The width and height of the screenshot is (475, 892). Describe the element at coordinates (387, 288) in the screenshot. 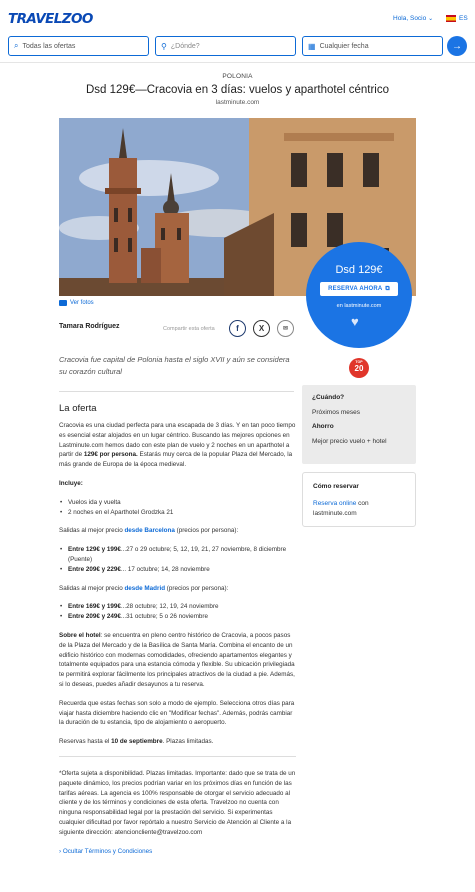

I see `external-link-icon: ⧉` at that location.